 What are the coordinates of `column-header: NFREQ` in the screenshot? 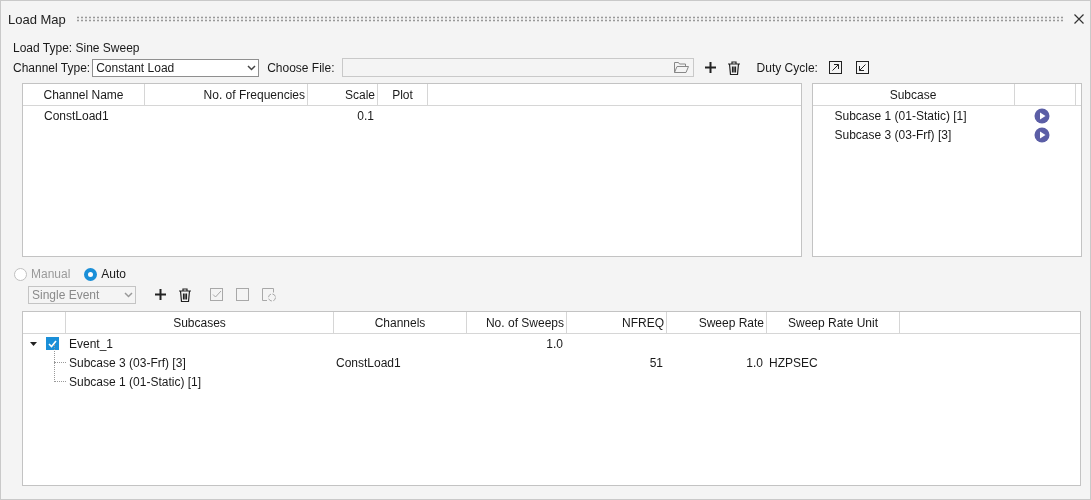 It's located at (617, 322).